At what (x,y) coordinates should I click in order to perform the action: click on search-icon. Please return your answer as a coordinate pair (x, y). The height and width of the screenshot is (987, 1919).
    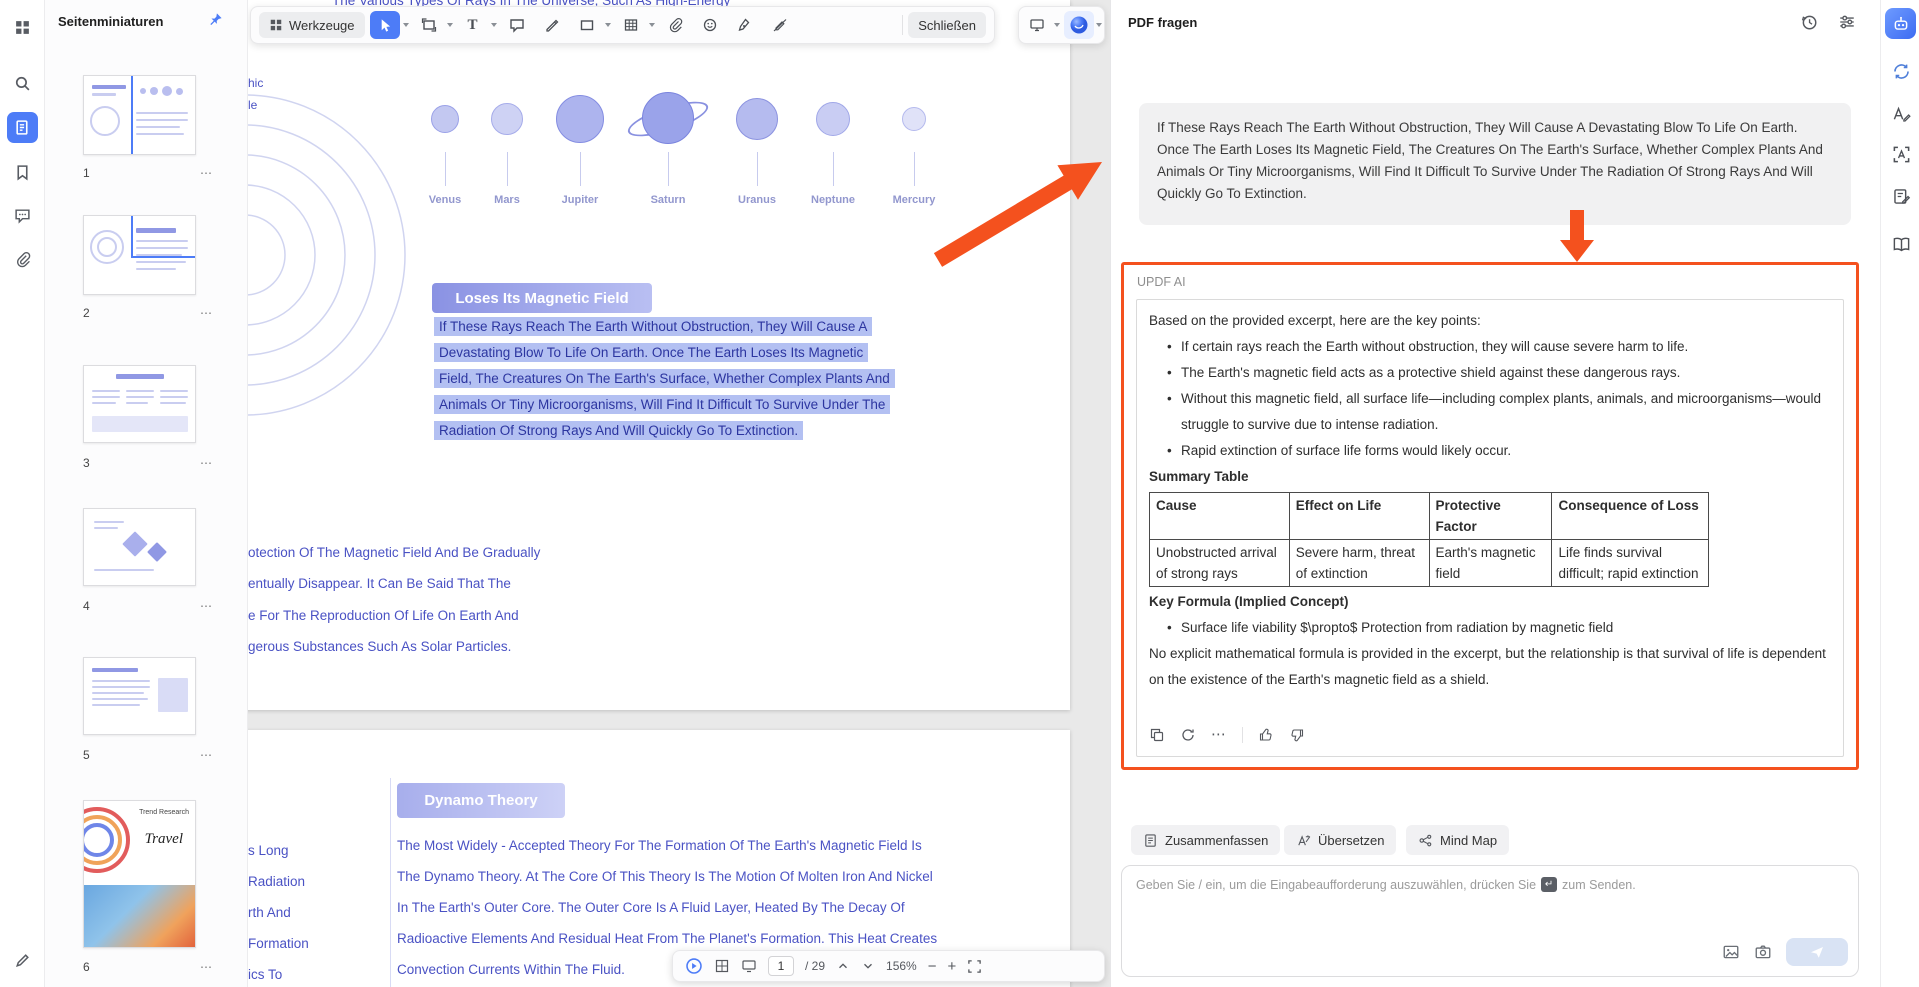
    Looking at the image, I should click on (22, 83).